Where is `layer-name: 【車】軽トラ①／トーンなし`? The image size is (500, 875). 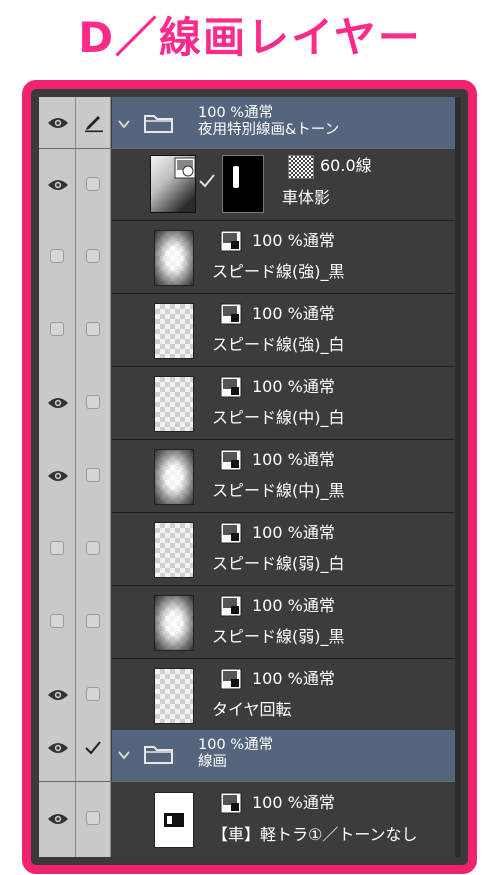 layer-name: 【車】軽トラ①／トーンなし is located at coordinates (315, 834).